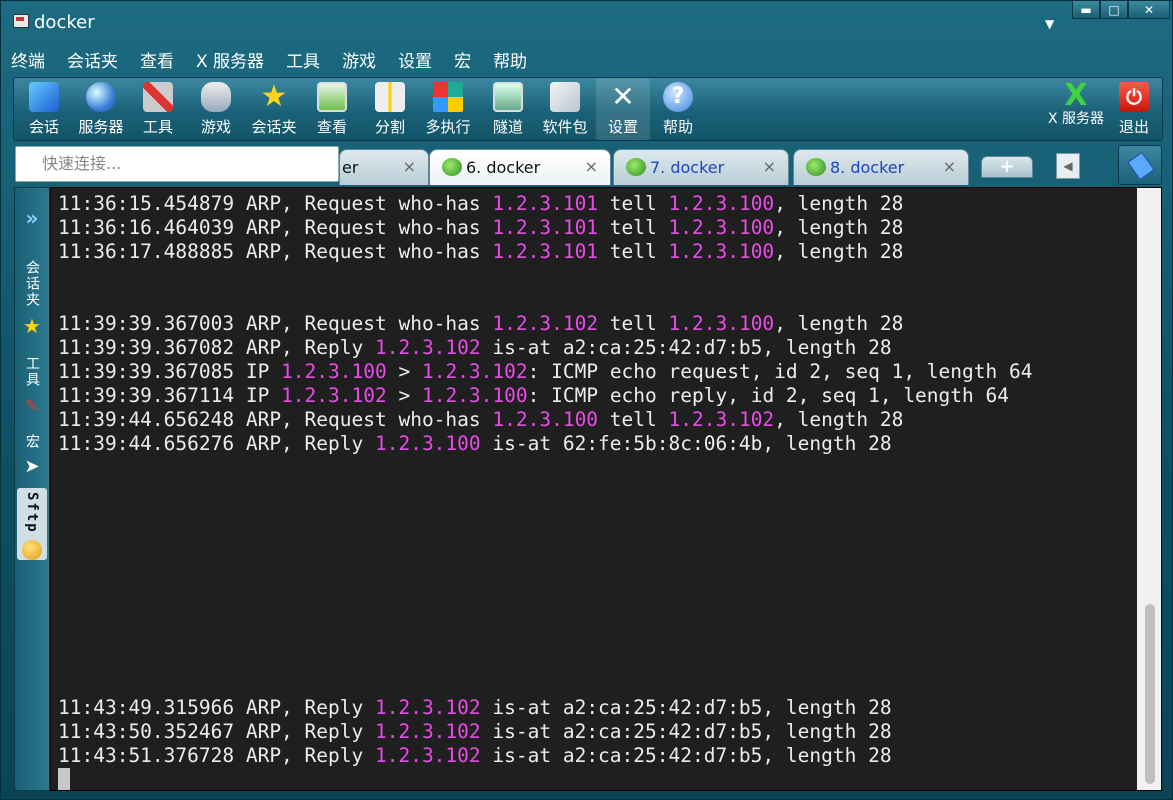 The height and width of the screenshot is (800, 1173). What do you see at coordinates (1140, 165) in the screenshot?
I see `attach-icon` at bounding box center [1140, 165].